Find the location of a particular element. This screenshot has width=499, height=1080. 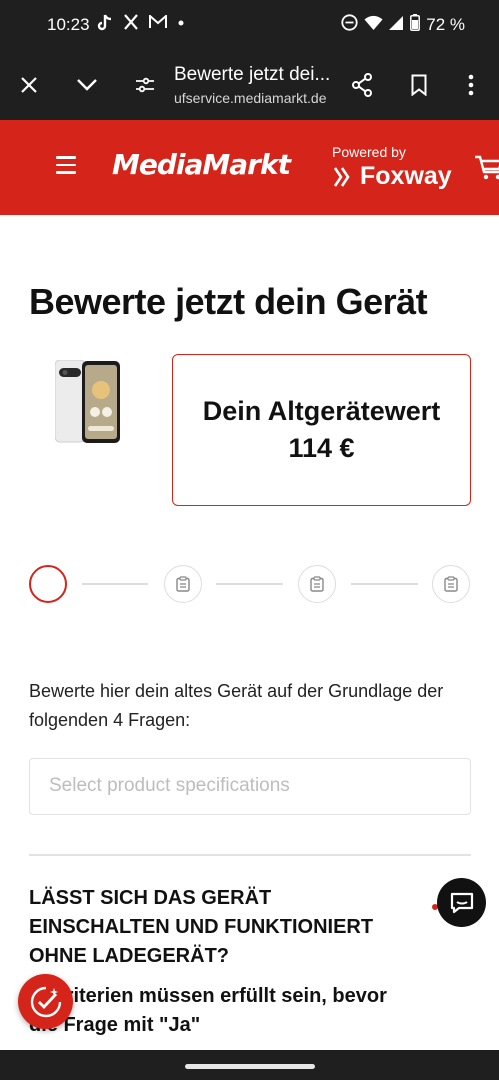

chevron-down-icon is located at coordinates (87, 85).